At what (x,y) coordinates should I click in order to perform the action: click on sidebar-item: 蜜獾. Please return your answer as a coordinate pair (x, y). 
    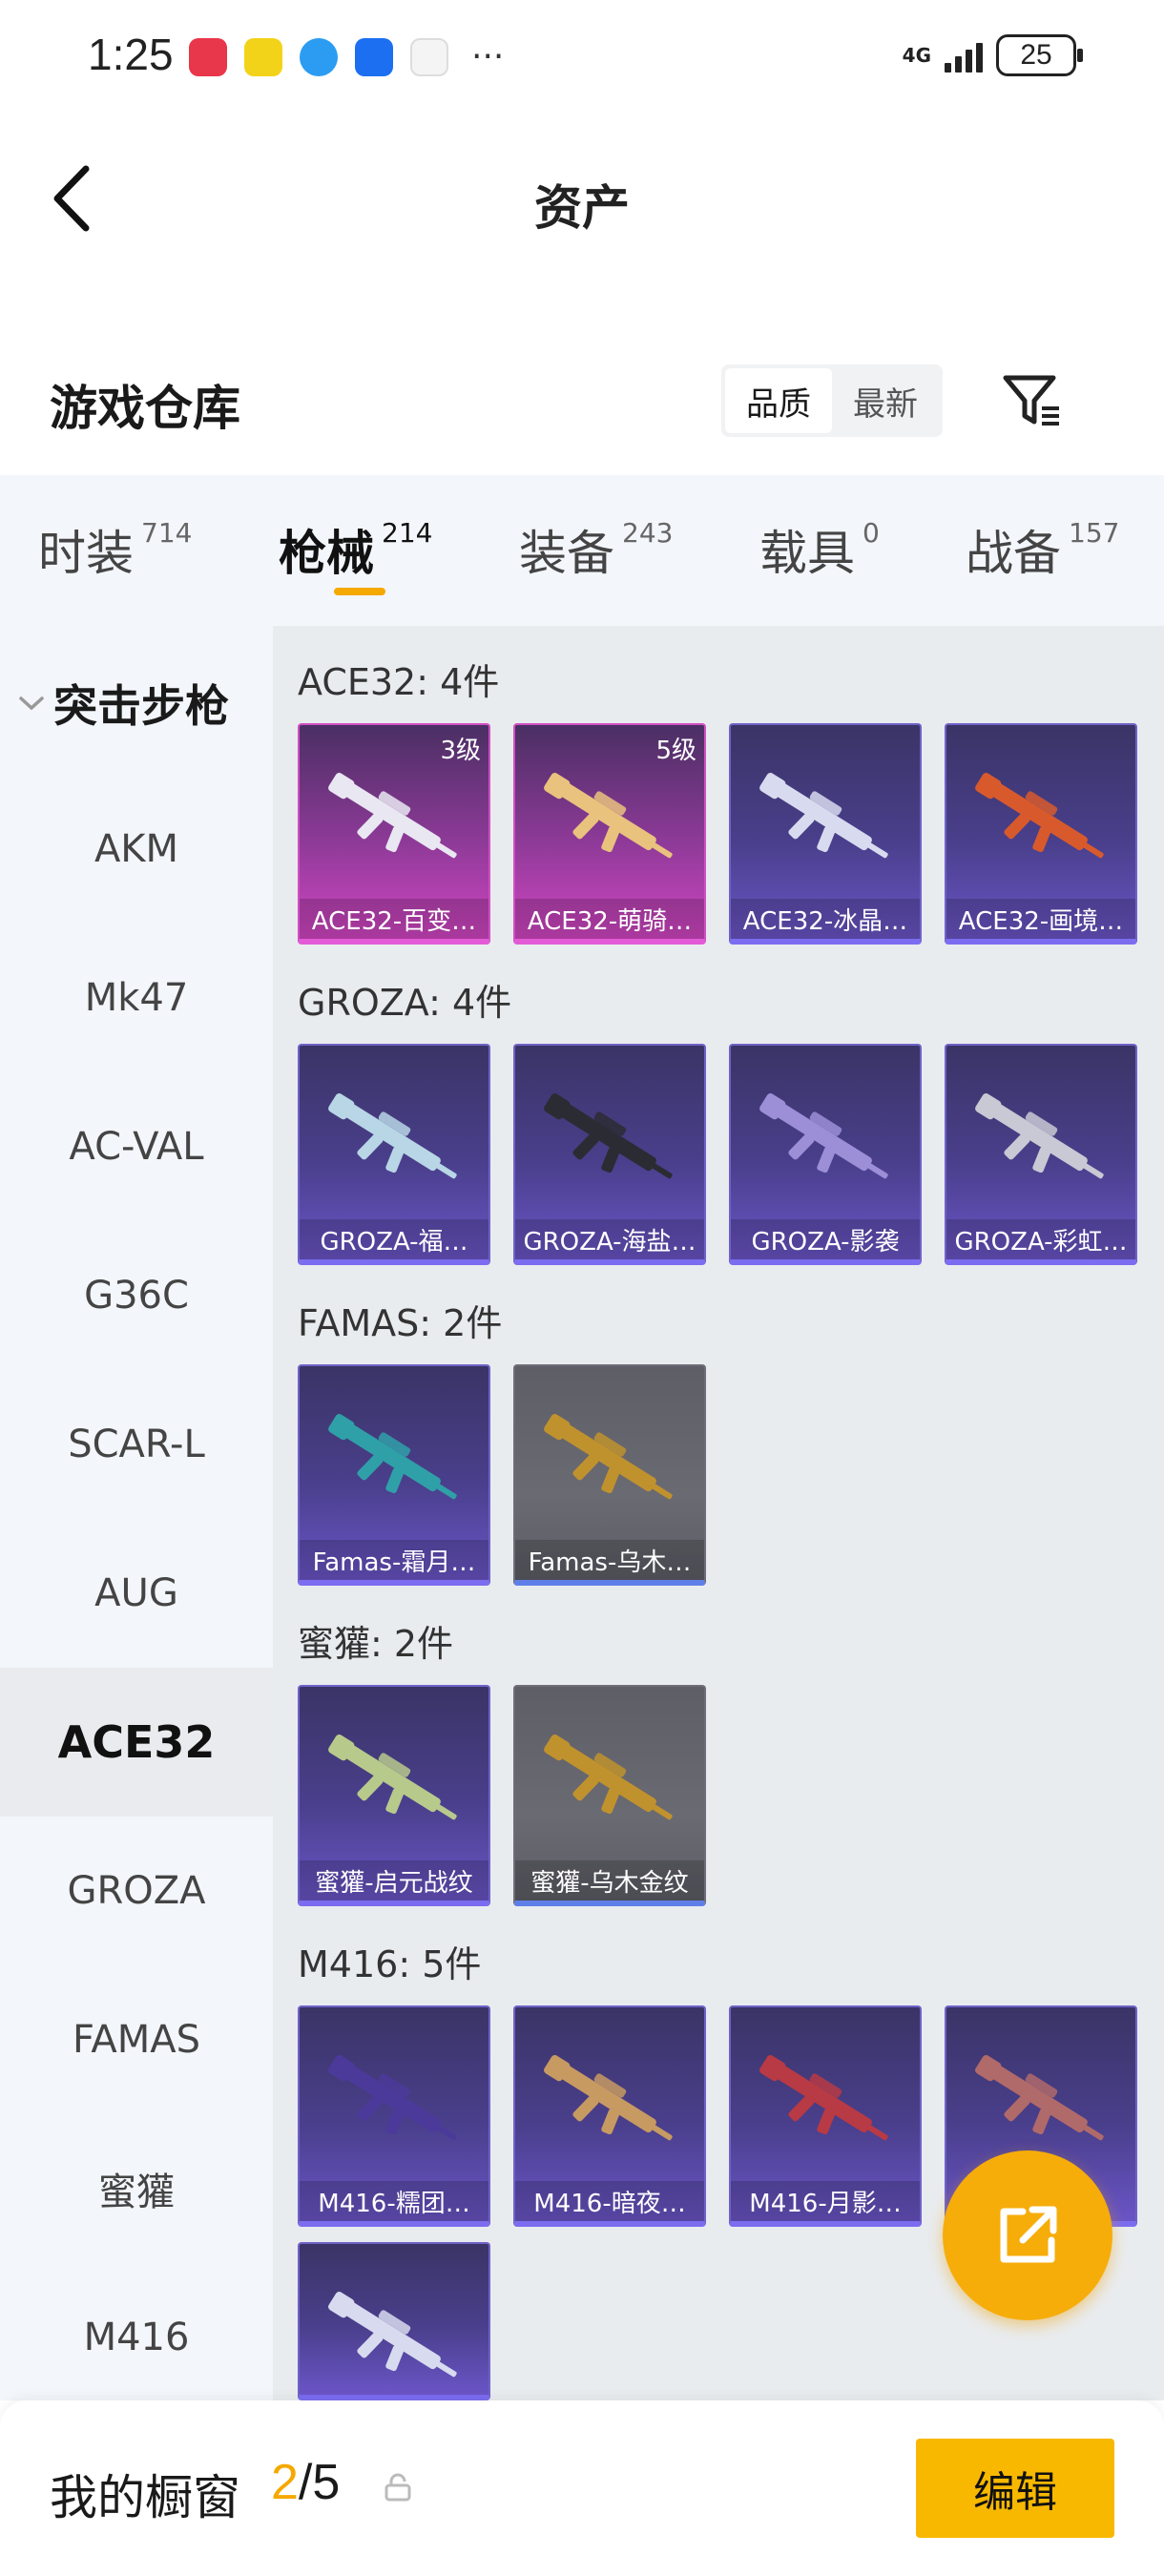
    Looking at the image, I should click on (136, 2188).